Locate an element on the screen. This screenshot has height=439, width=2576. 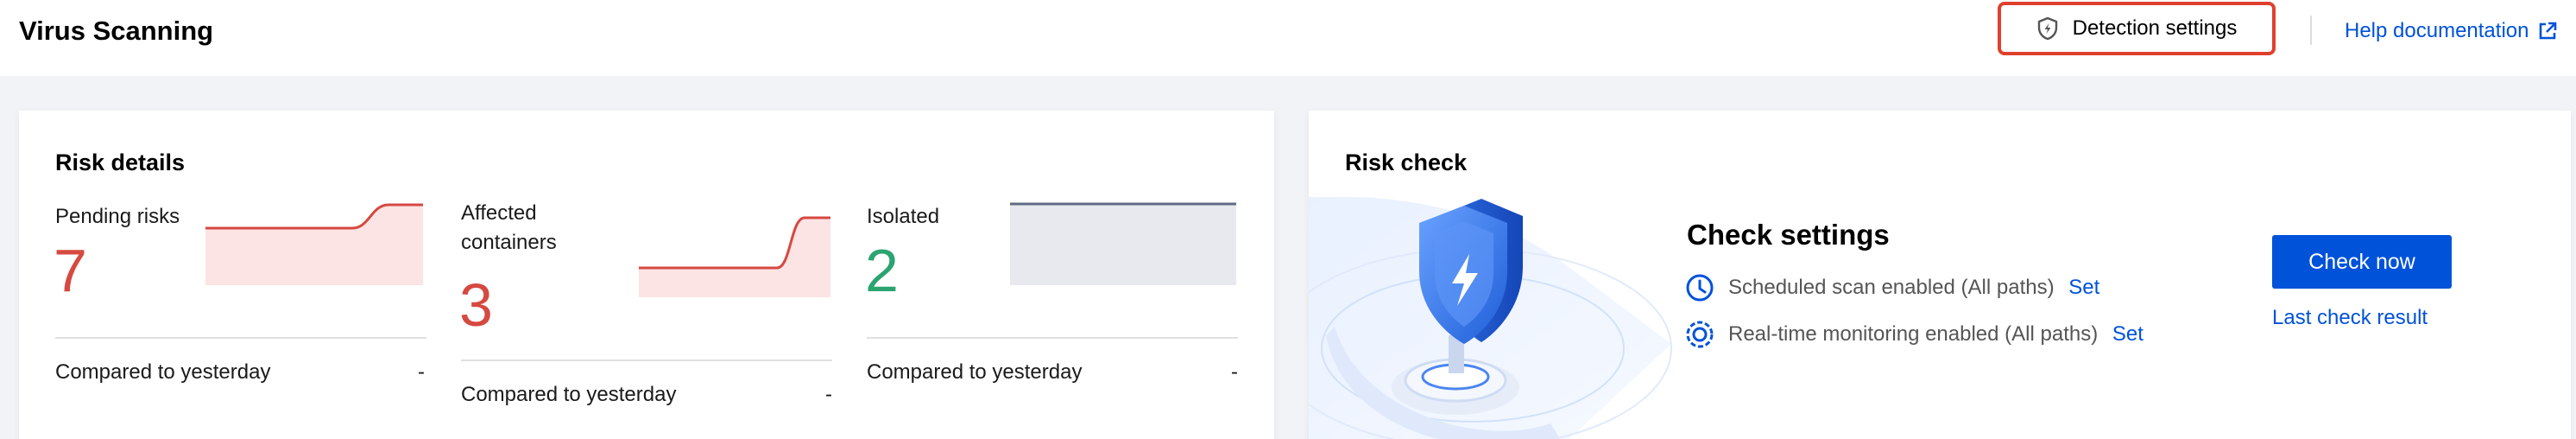
affected-containers-label: Affected containers is located at coordinates (509, 227).